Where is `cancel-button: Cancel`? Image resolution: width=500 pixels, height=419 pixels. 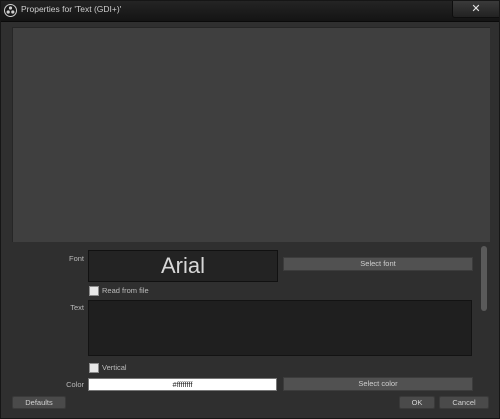 cancel-button: Cancel is located at coordinates (464, 402).